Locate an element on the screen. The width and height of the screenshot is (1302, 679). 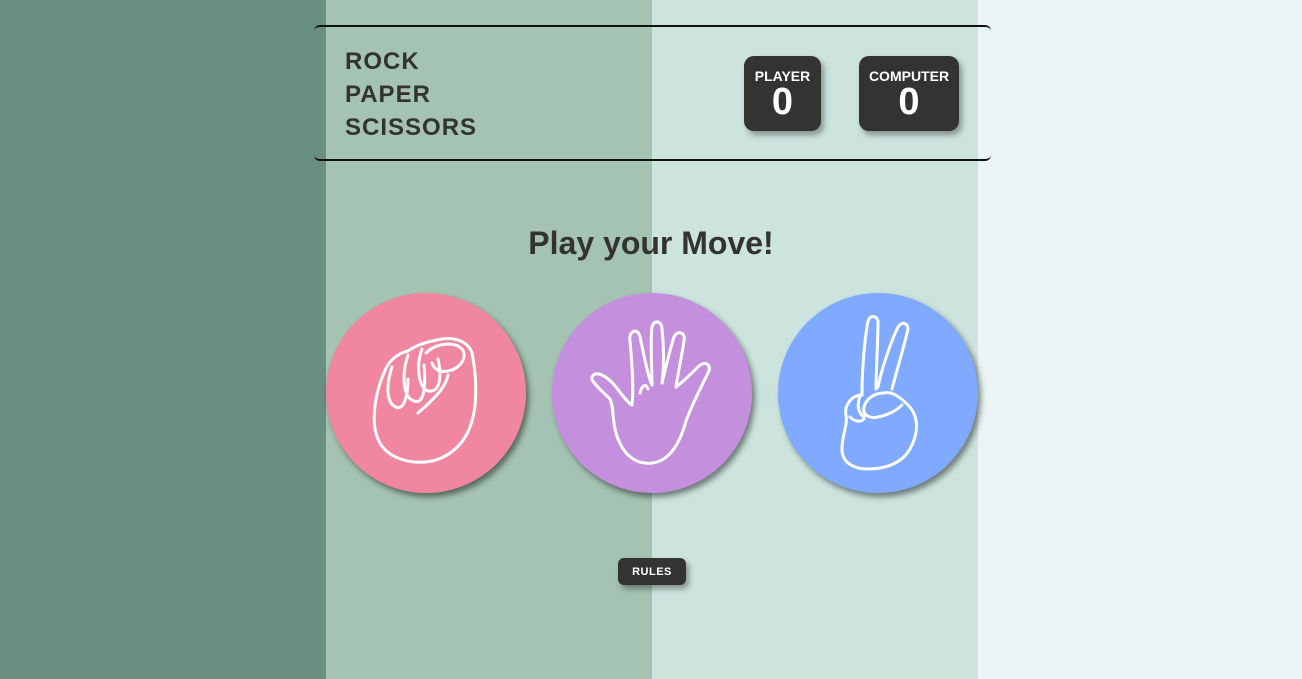
play-prompt: Play your Move! is located at coordinates (651, 243).